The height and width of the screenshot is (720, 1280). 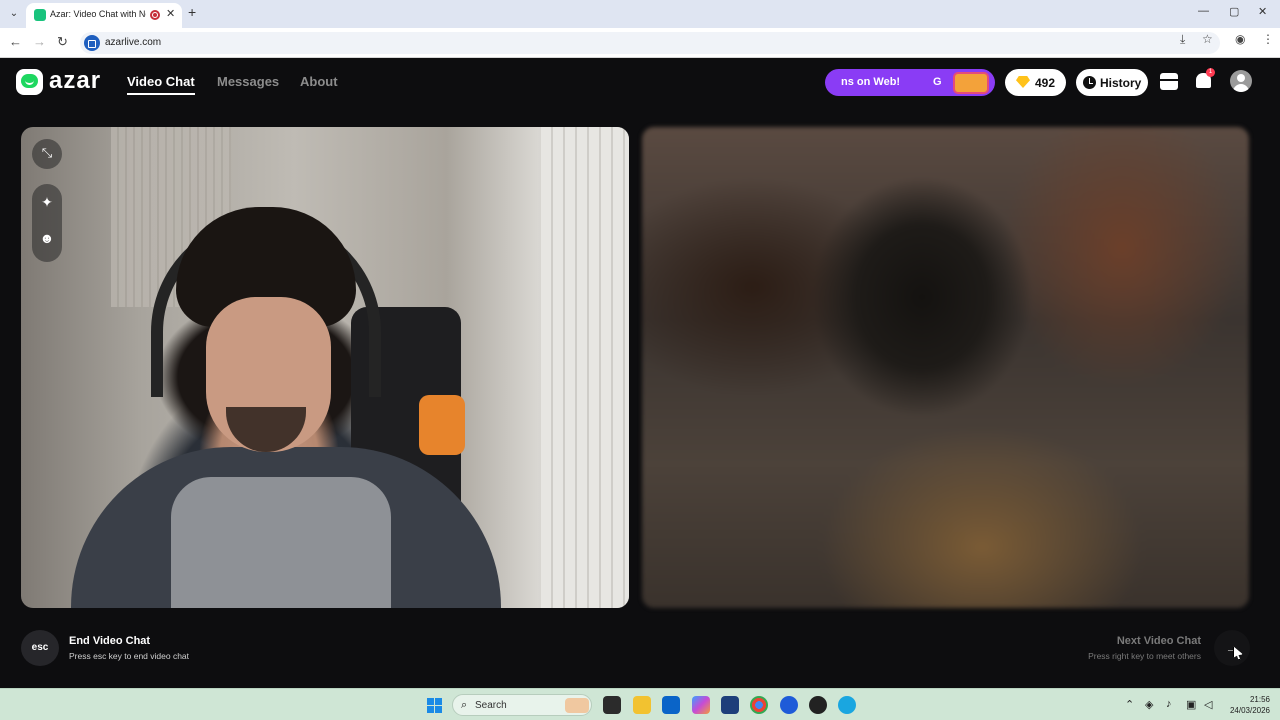 What do you see at coordinates (442, 425) in the screenshot?
I see `orange-bag` at bounding box center [442, 425].